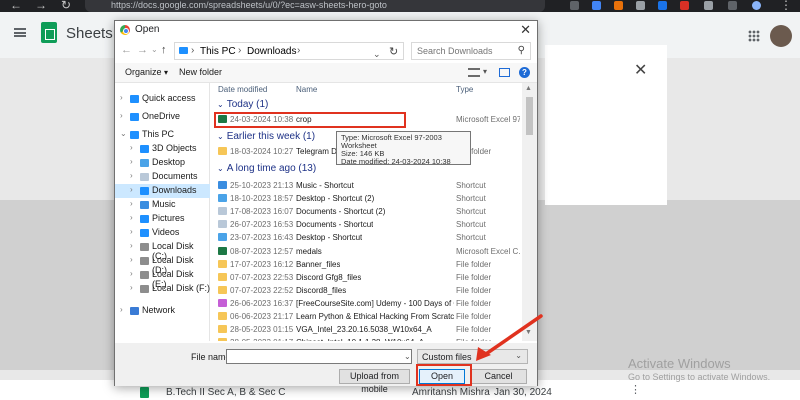  What do you see at coordinates (319, 356) in the screenshot?
I see `file-name-input` at bounding box center [319, 356].